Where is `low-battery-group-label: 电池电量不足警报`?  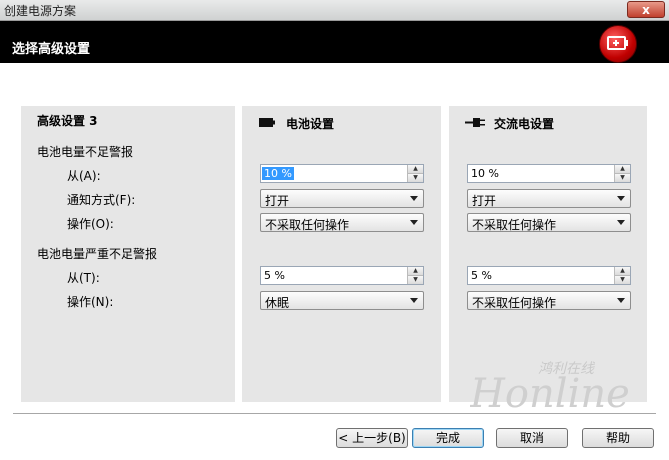 low-battery-group-label: 电池电量不足警报 is located at coordinates (85, 152).